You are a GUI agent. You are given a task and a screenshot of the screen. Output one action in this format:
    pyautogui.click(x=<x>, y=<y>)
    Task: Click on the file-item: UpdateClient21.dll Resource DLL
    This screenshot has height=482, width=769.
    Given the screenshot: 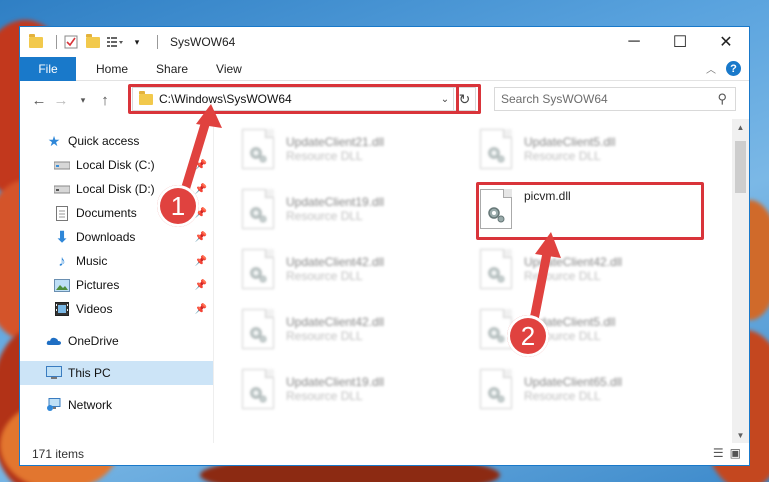 What is the action you would take?
    pyautogui.click(x=352, y=149)
    